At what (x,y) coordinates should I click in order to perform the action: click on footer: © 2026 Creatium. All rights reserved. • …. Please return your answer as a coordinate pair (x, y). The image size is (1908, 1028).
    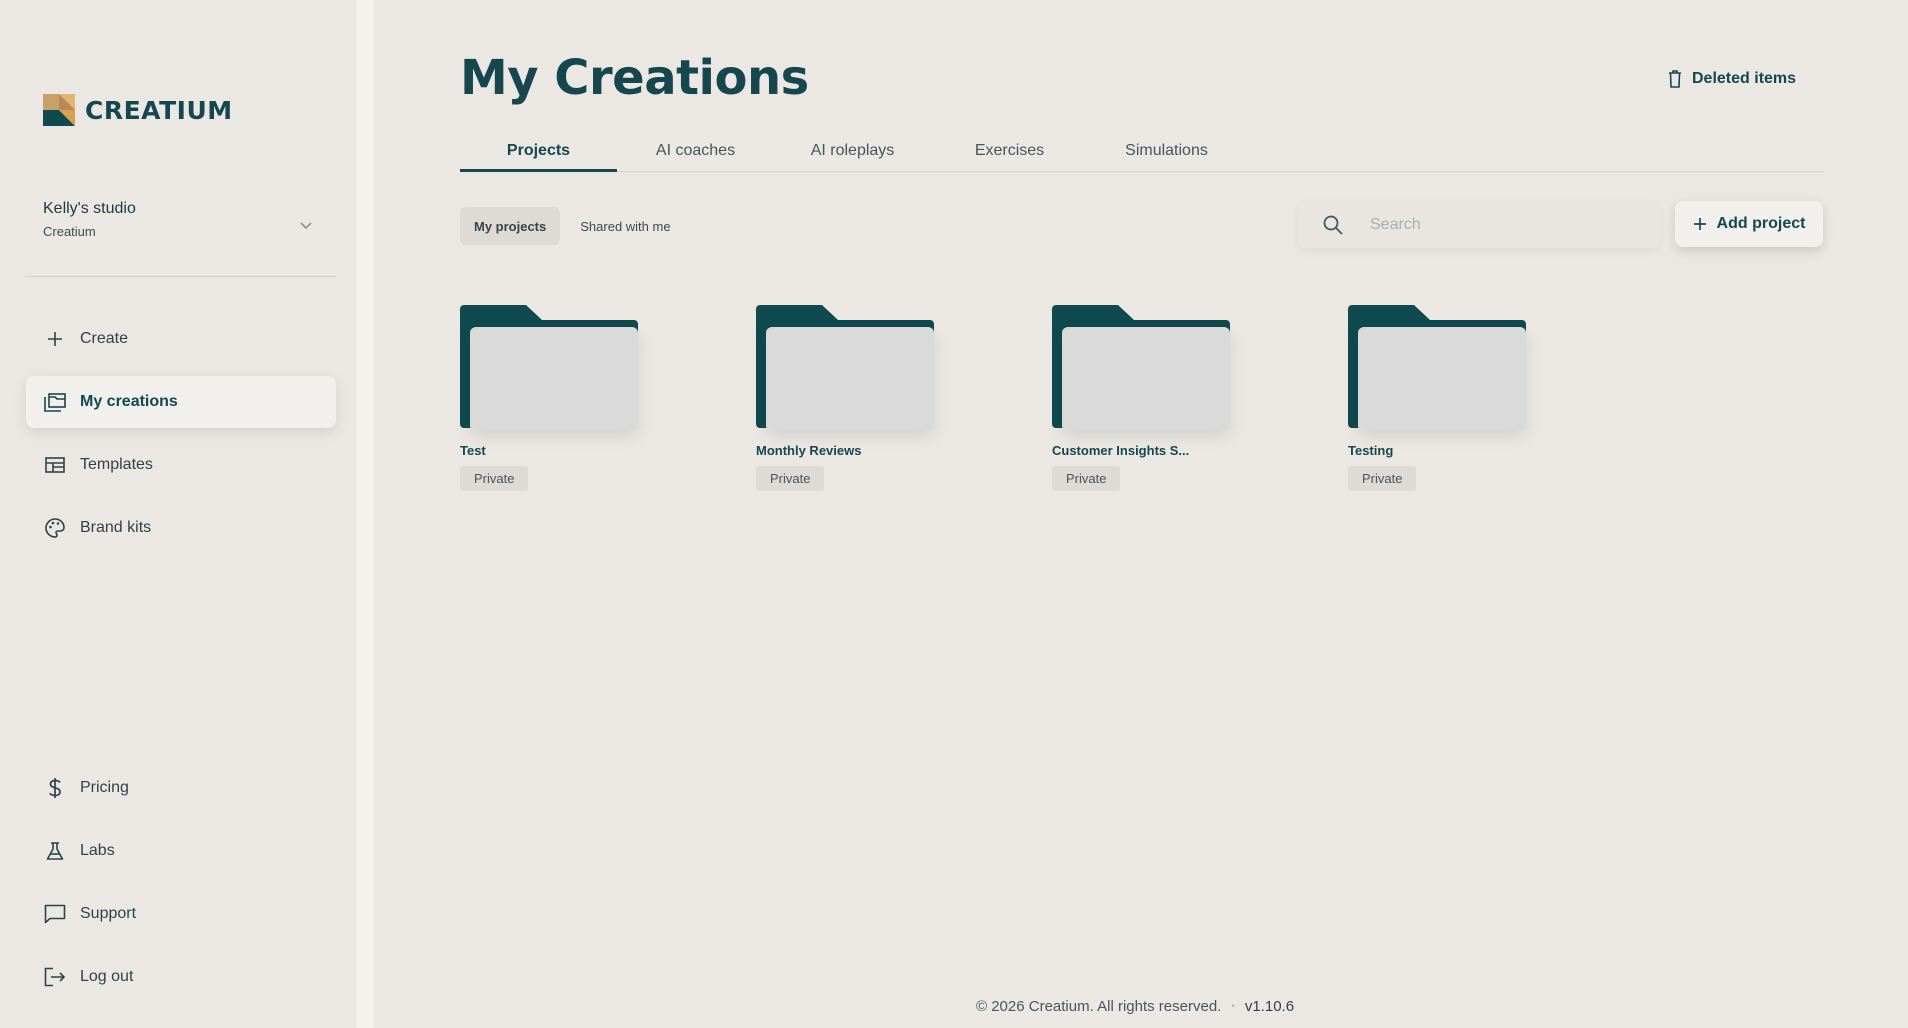
    Looking at the image, I should click on (1135, 1006).